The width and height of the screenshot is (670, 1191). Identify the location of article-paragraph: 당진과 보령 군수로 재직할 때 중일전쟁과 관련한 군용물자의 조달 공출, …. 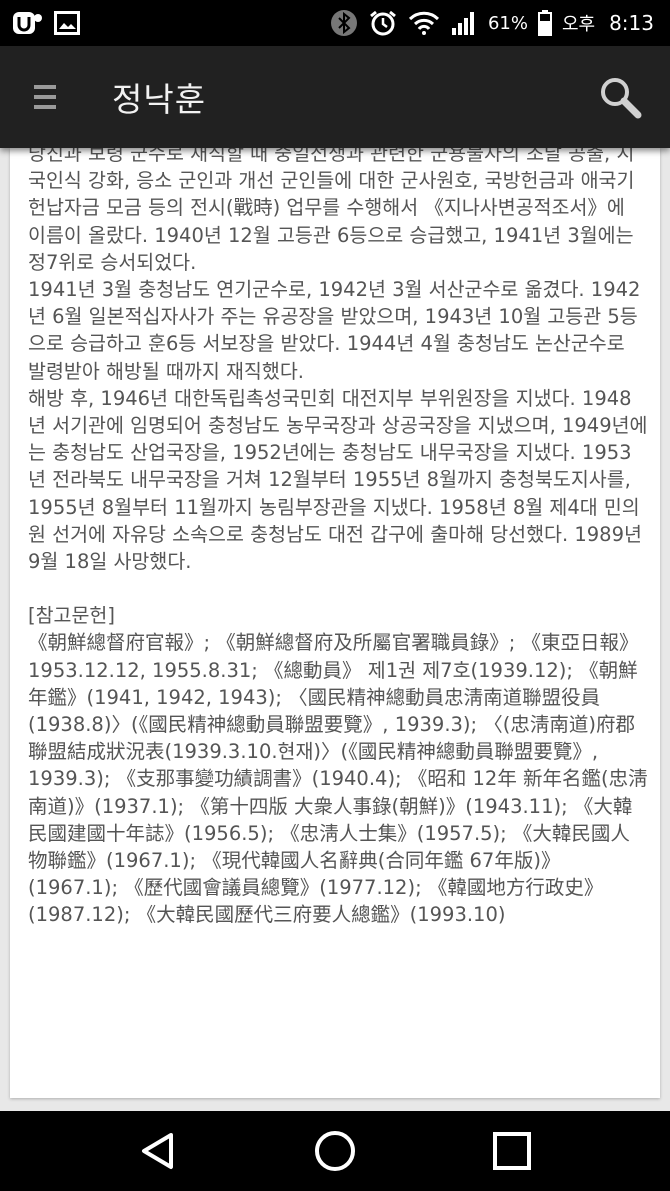
(334, 211).